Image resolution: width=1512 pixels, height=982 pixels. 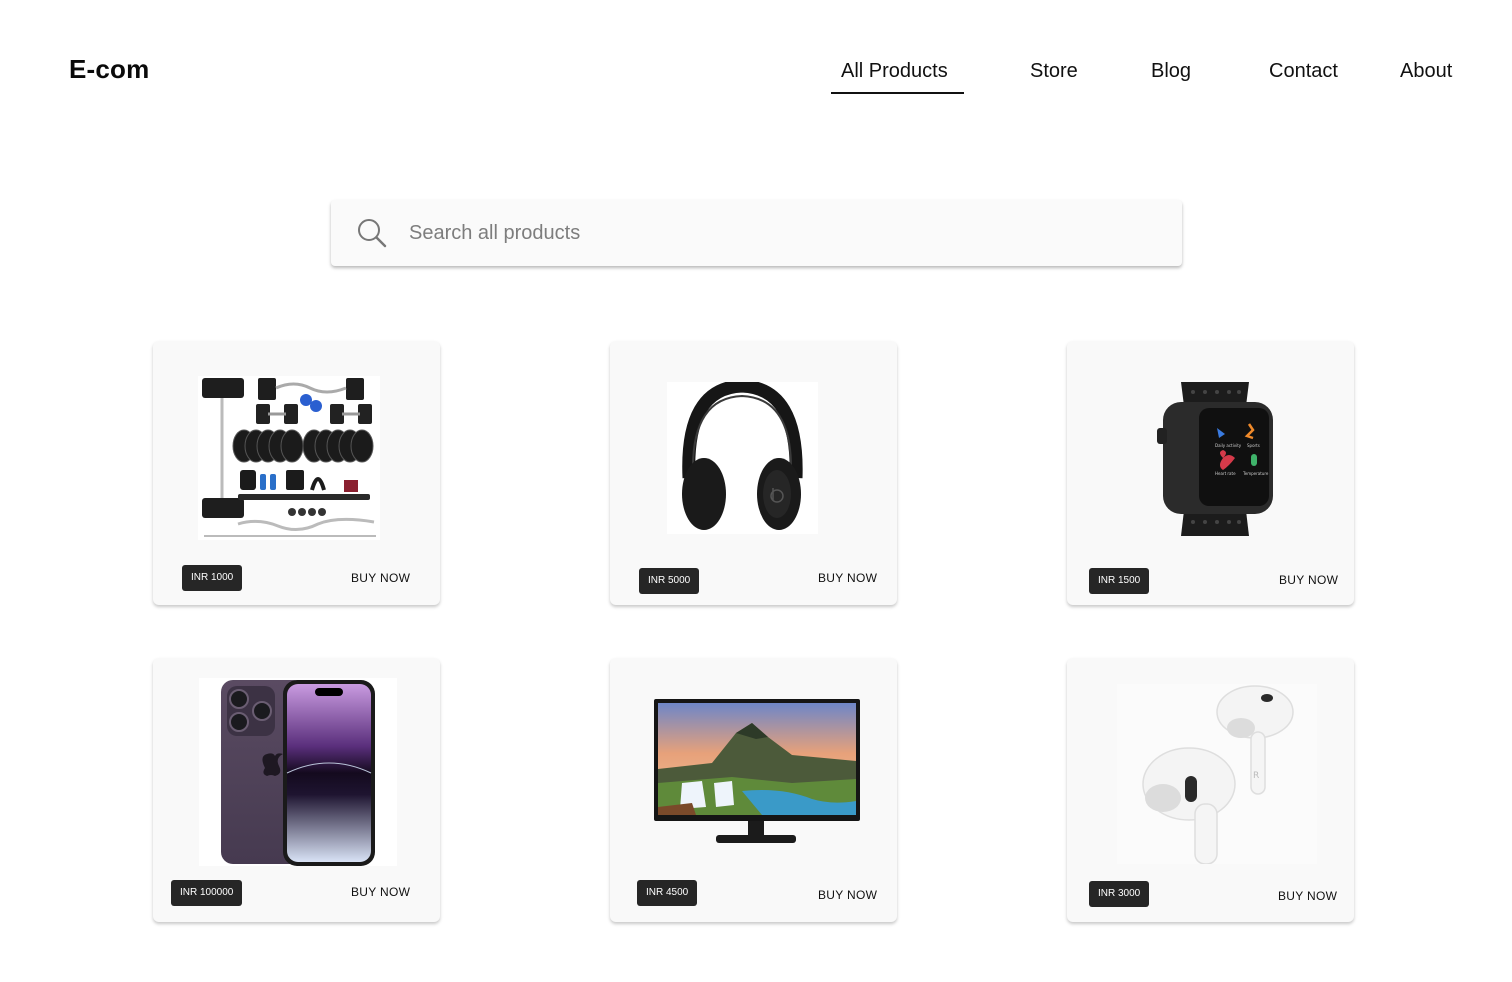 I want to click on monitor-image, so click(x=756, y=773).